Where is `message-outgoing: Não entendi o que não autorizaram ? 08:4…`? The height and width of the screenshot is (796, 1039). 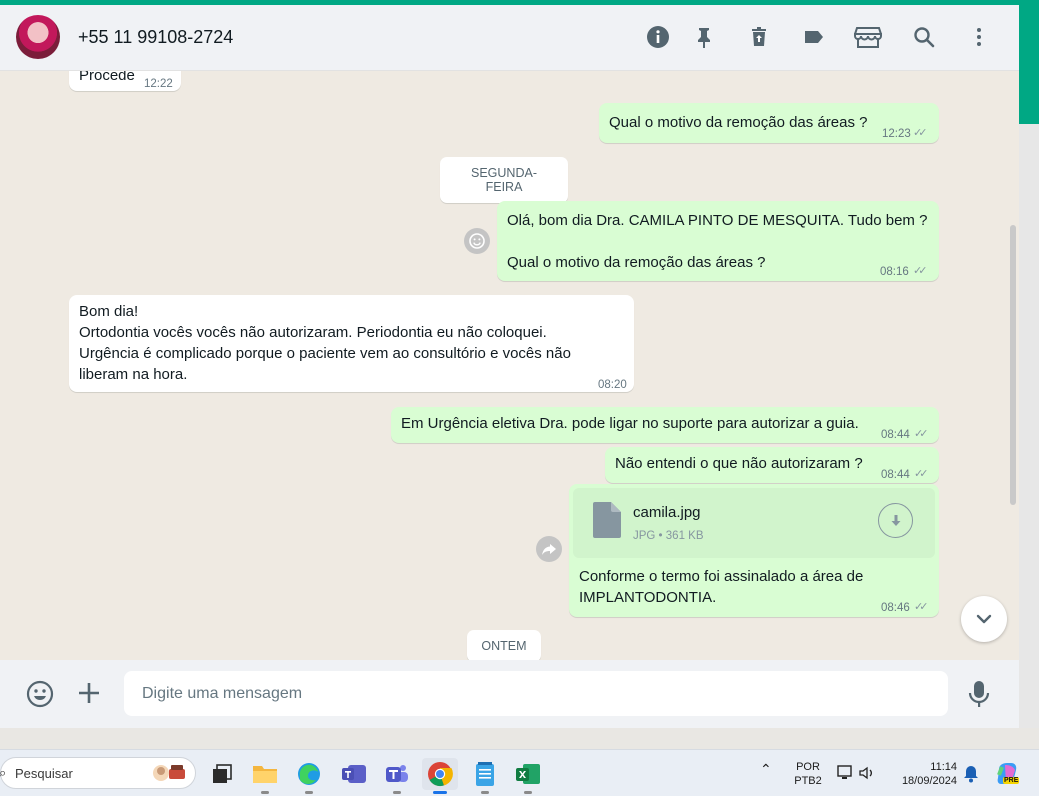
message-outgoing: Não entendi o que não autorizaram ? 08:4… is located at coordinates (772, 465).